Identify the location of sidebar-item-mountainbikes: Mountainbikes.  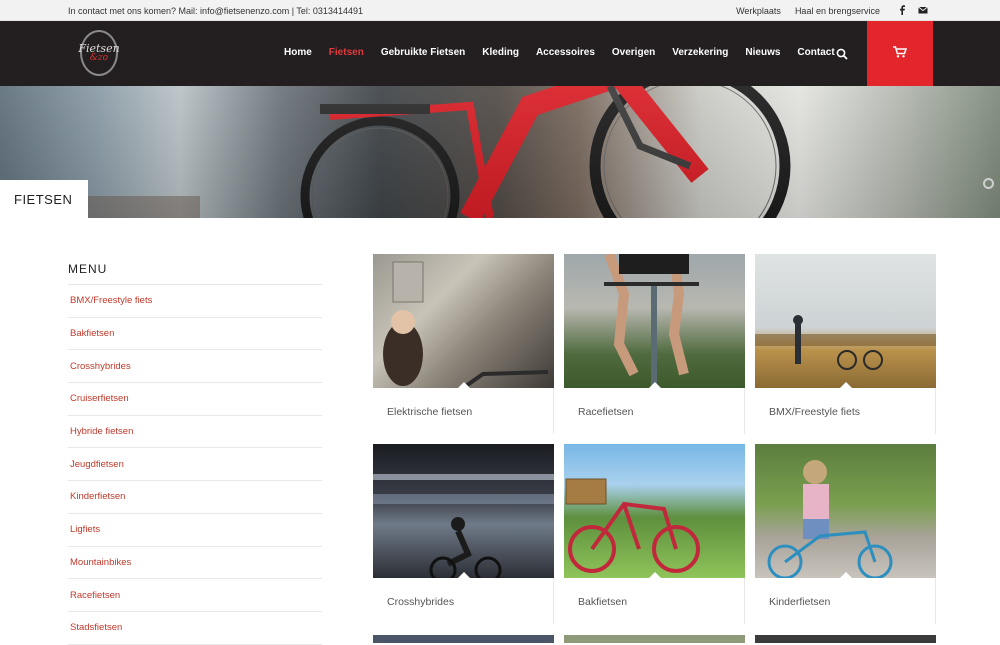
(195, 563).